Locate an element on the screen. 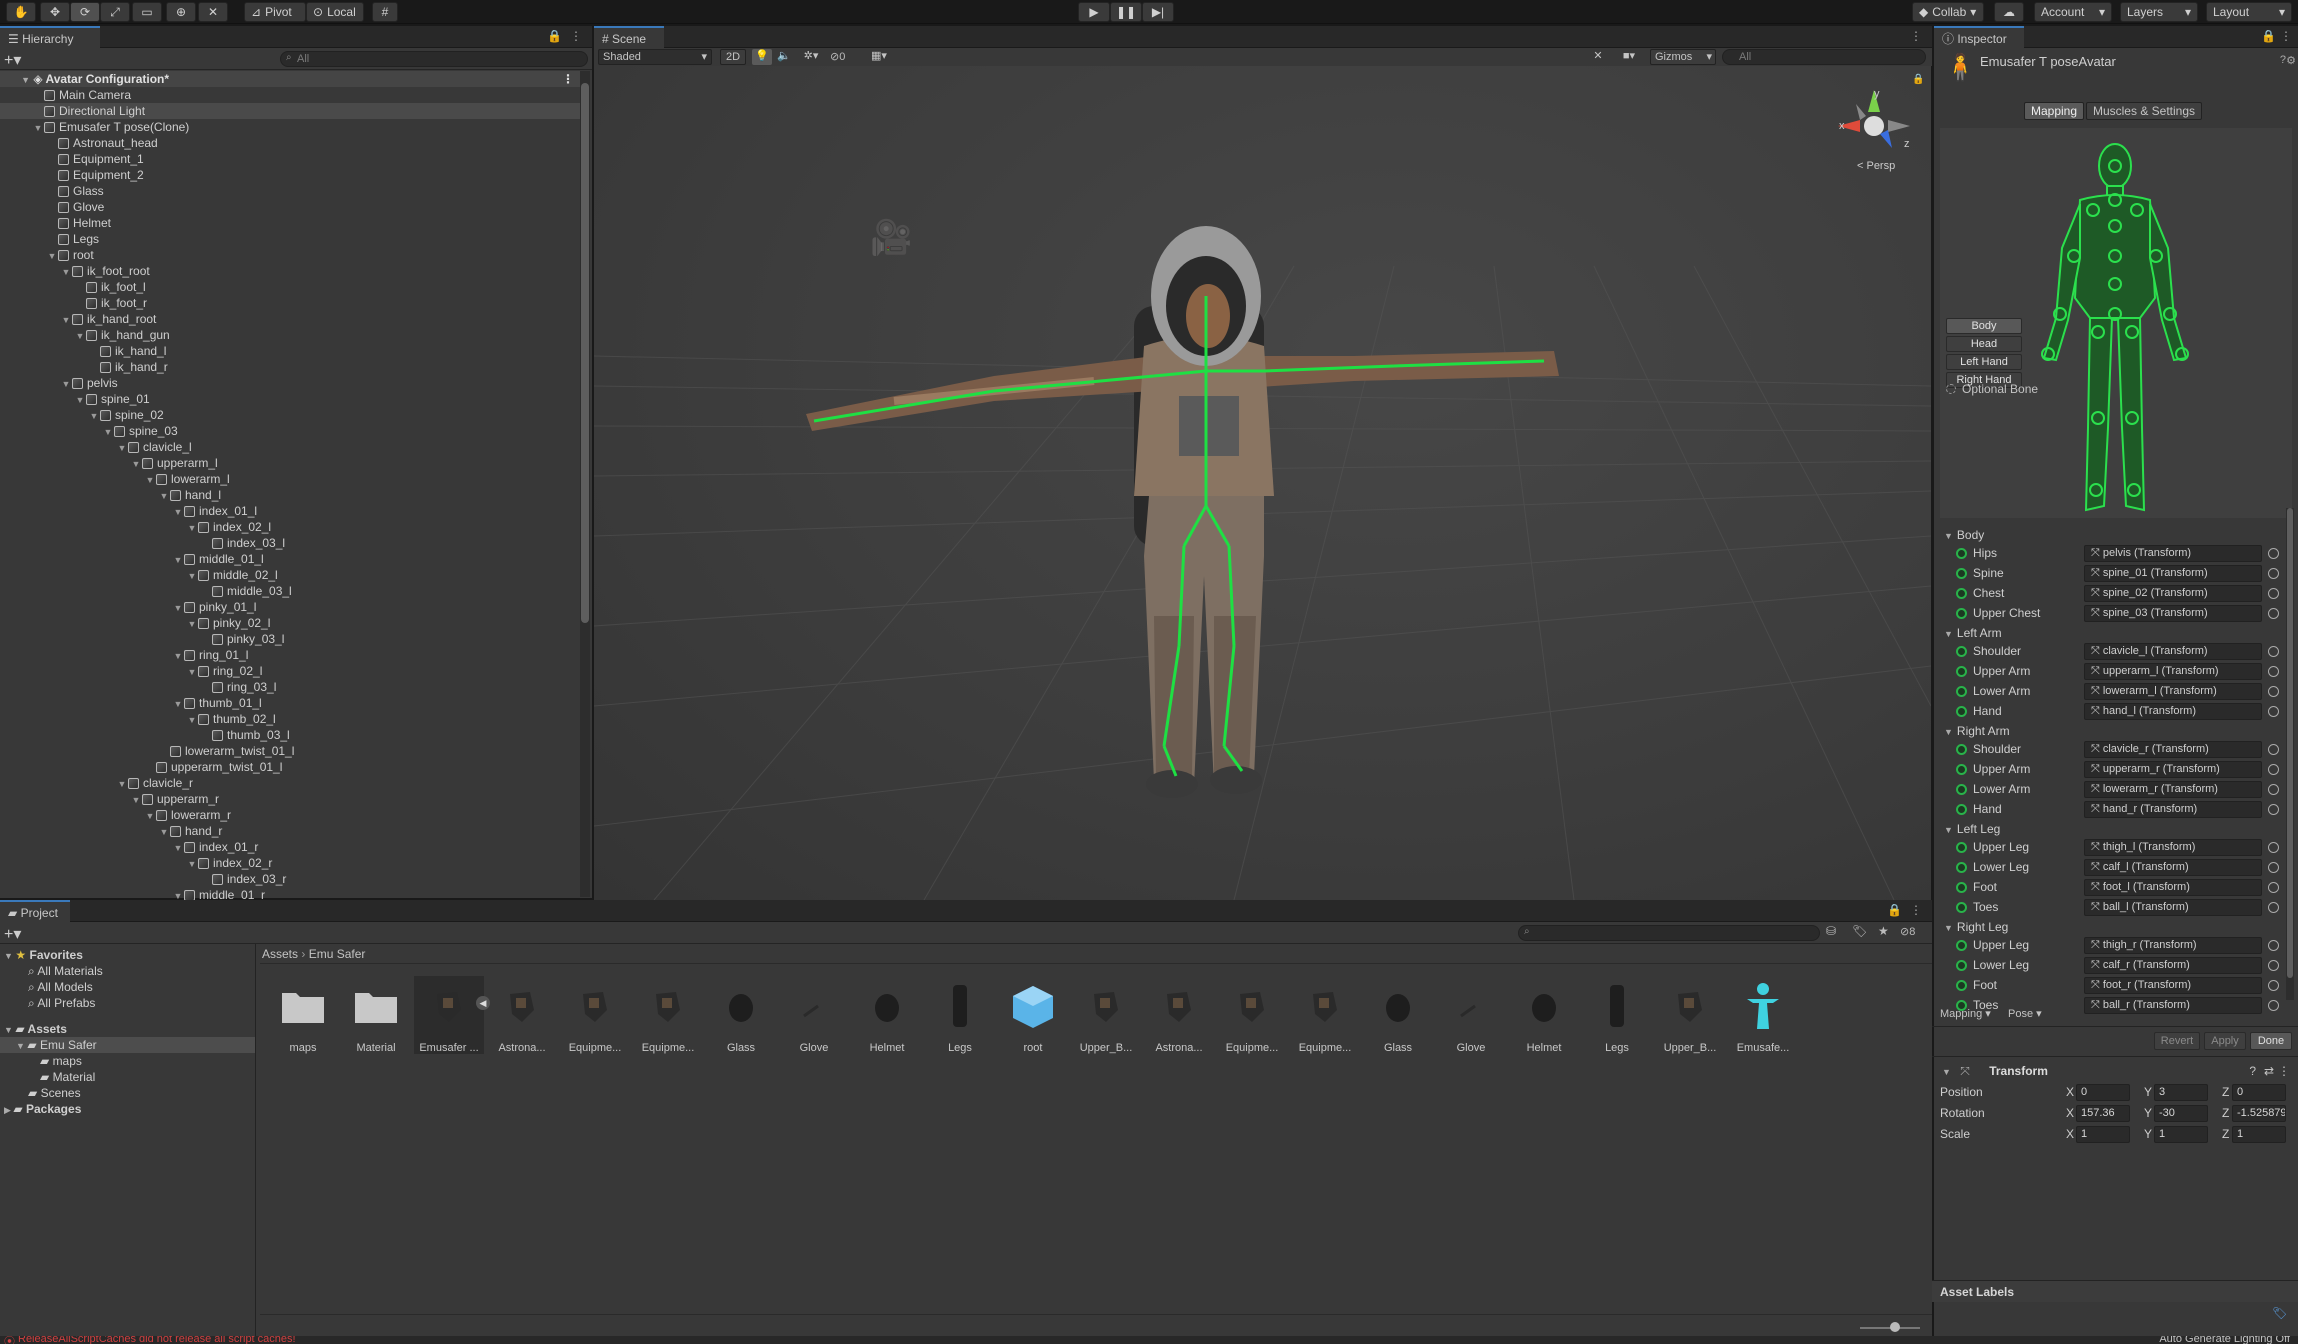  left-hand-view-button: Left Hand is located at coordinates (1984, 362).